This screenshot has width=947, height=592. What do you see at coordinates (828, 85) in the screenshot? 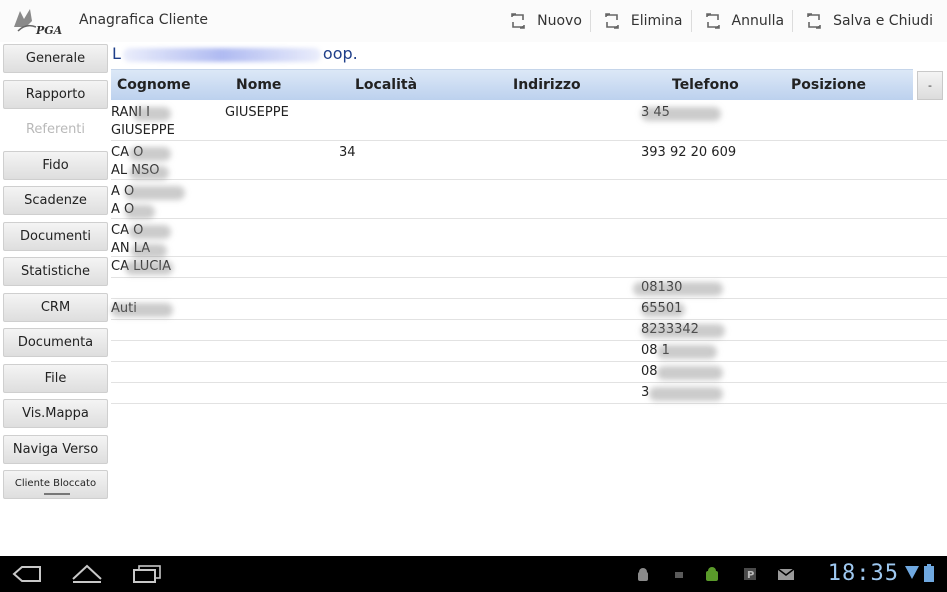
I see `column-header-posizione: Posizione` at bounding box center [828, 85].